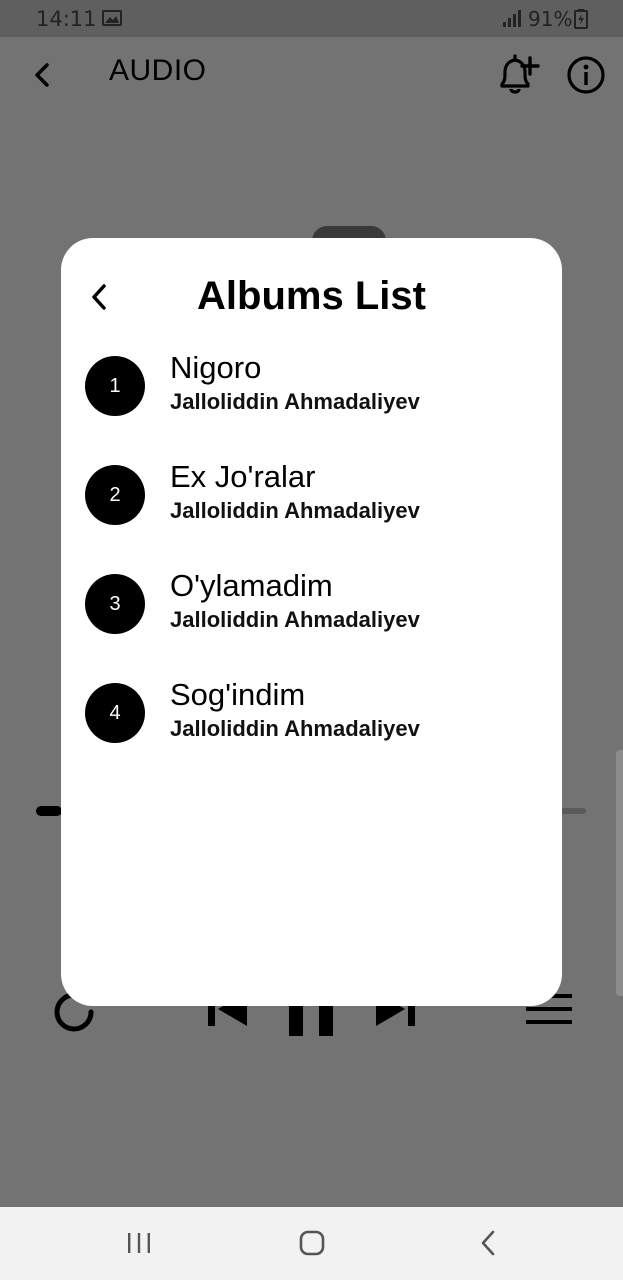  I want to click on album-title: Sog'indim, so click(238, 694).